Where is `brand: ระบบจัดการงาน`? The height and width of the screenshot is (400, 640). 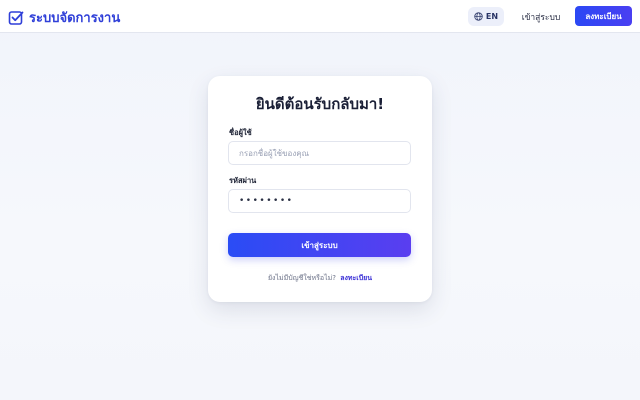 brand: ระบบจัดการงาน is located at coordinates (64, 17).